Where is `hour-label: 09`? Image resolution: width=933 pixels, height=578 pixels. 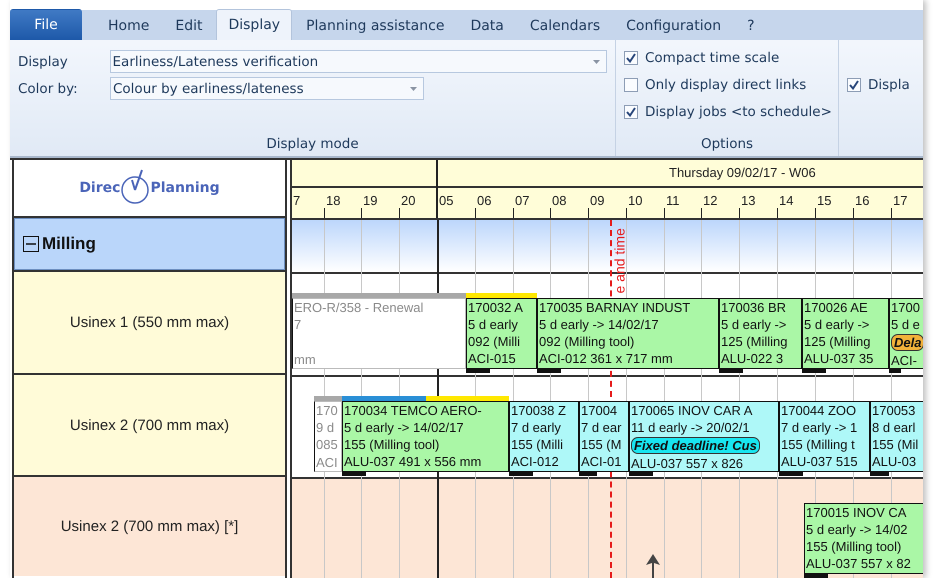 hour-label: 09 is located at coordinates (597, 200).